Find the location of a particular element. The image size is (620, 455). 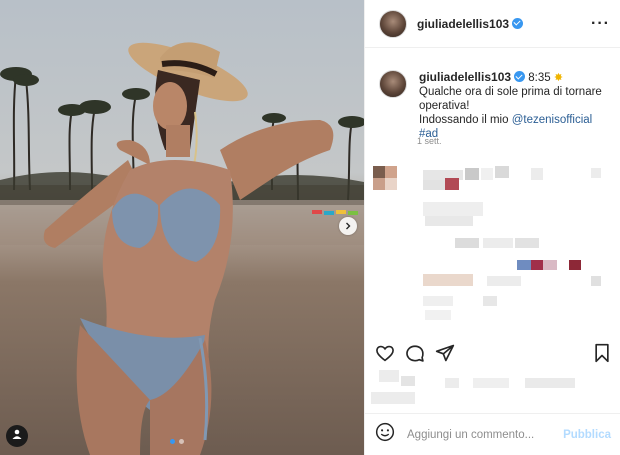

post-age: 1 sett. is located at coordinates (429, 141).